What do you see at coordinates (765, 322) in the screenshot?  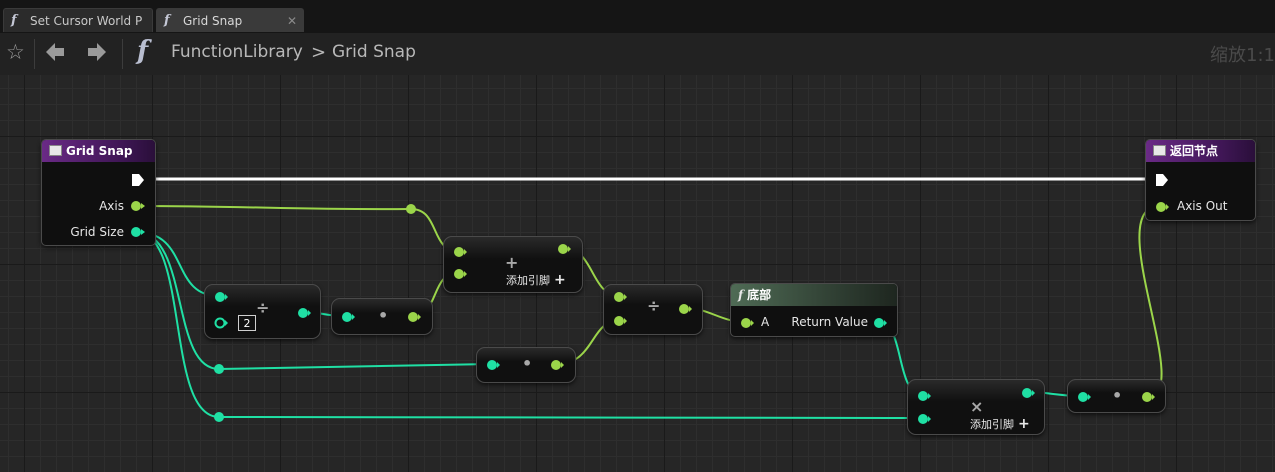 I see `pin-label-a: A` at bounding box center [765, 322].